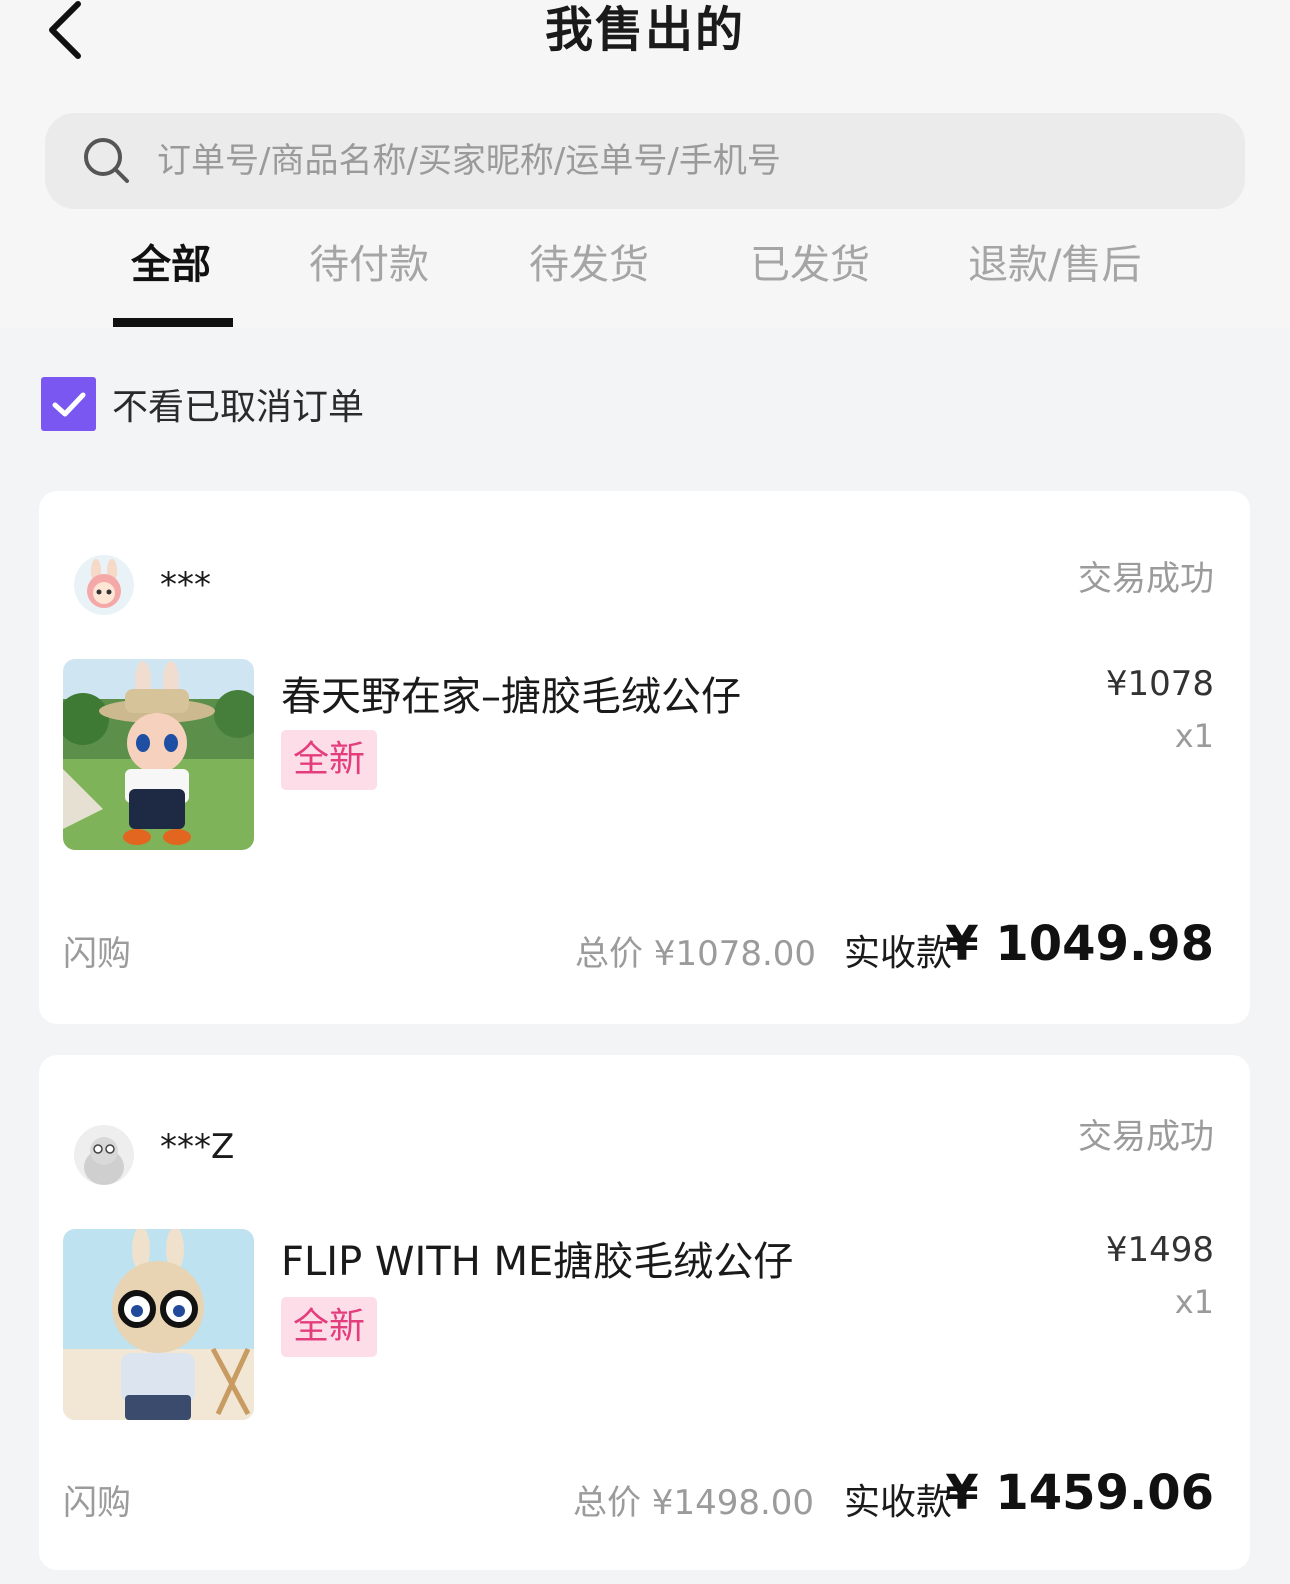 This screenshot has height=1584, width=1290. What do you see at coordinates (589, 279) in the screenshot?
I see `tab-pending-shipment: 待发货` at bounding box center [589, 279].